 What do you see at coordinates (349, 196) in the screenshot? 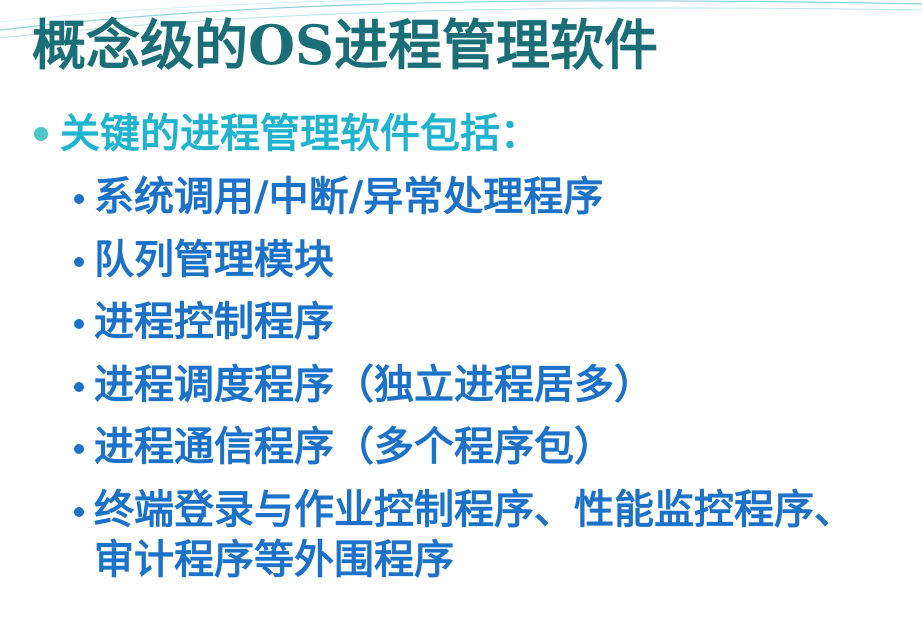
I see `sub-bullet-text: 系统调用/中断/异常处理程序` at bounding box center [349, 196].